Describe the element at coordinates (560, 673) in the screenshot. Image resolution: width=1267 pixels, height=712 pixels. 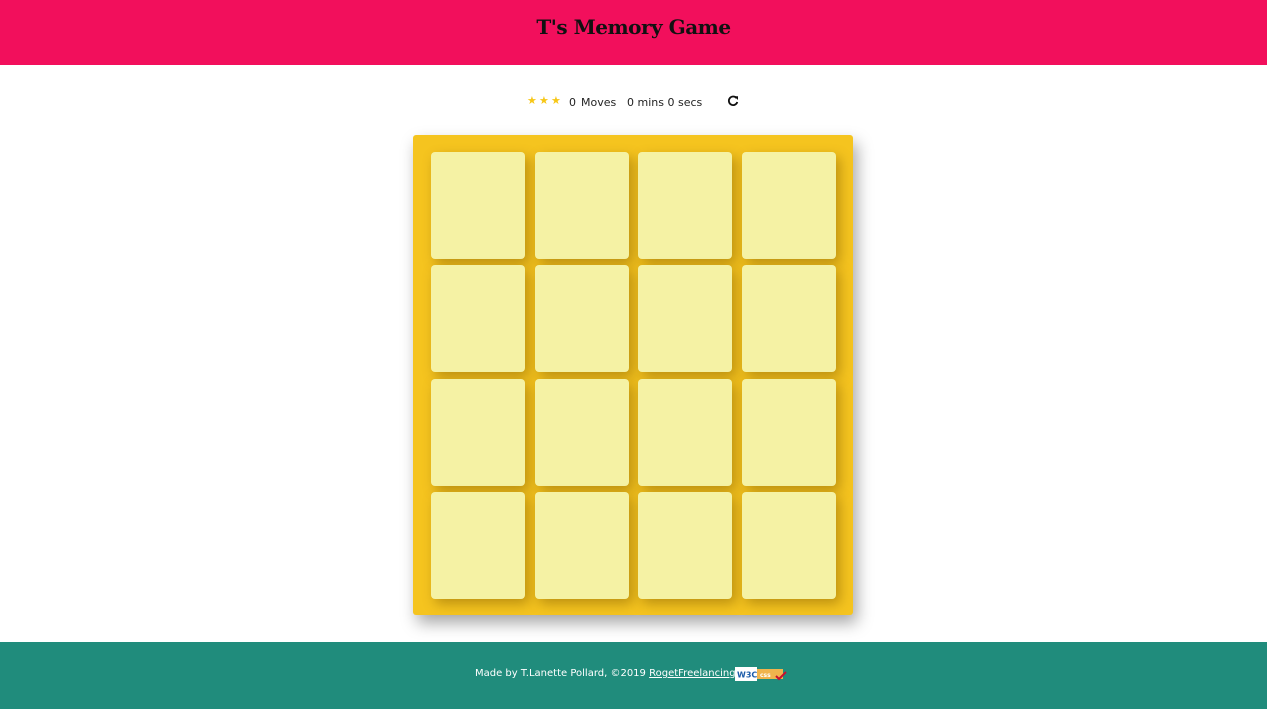
I see `credit-text: Made by T.Lanette Pollard, ©2019` at that location.